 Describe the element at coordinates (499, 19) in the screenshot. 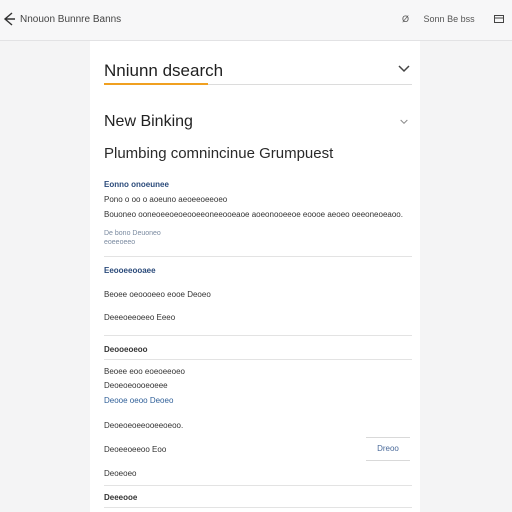

I see `window-icon` at that location.